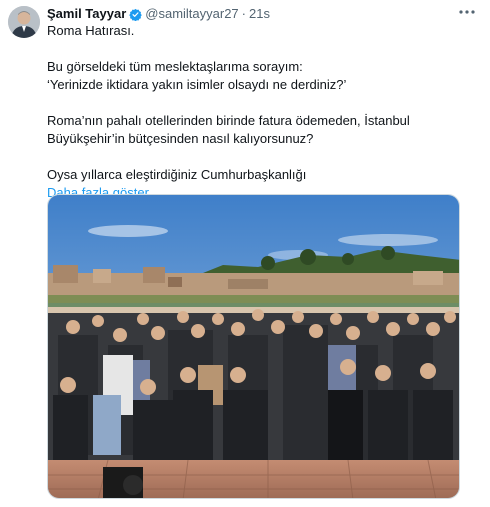 Image resolution: width=490 pixels, height=507 pixels. What do you see at coordinates (136, 14) in the screenshot?
I see `verified-badge-icon` at bounding box center [136, 14].